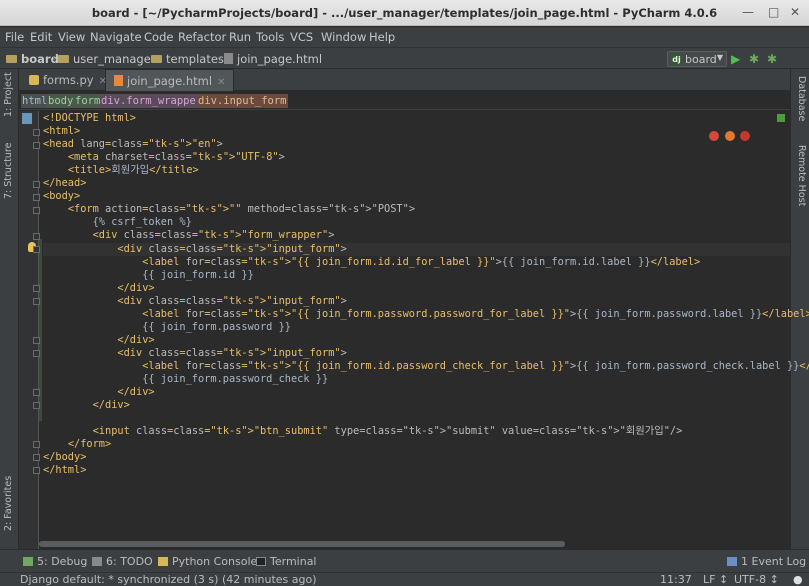 This screenshot has width=809, height=586. Describe the element at coordinates (61, 101) in the screenshot. I see `tag-crumb-body: body` at that location.